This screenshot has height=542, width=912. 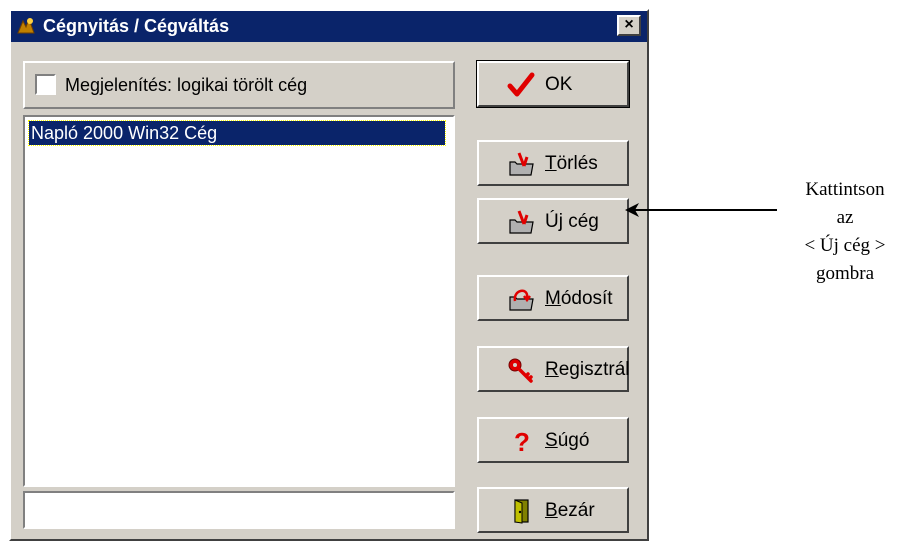 I want to click on annotation-line: az, so click(x=845, y=217).